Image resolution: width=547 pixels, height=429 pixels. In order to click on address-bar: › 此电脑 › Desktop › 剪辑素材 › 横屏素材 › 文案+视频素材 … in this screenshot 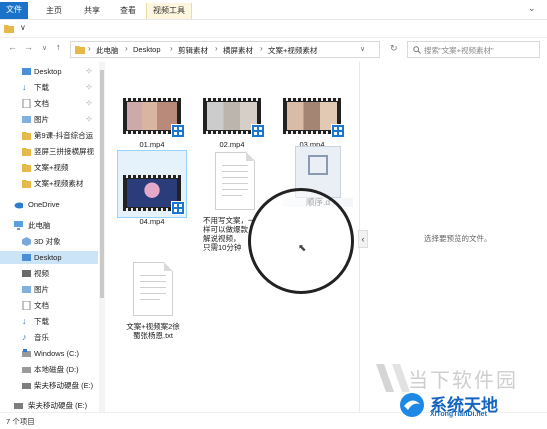, I will do `click(225, 49)`.